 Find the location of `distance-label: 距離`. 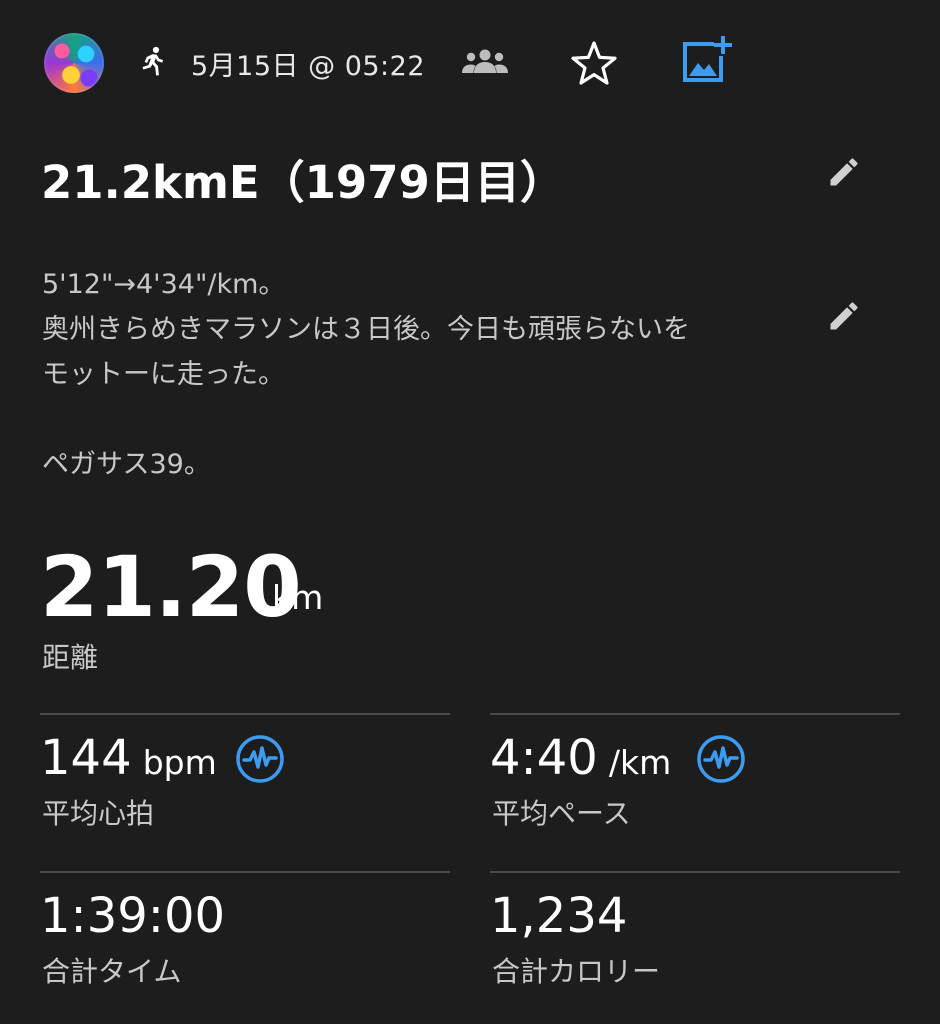

distance-label: 距離 is located at coordinates (70, 657).